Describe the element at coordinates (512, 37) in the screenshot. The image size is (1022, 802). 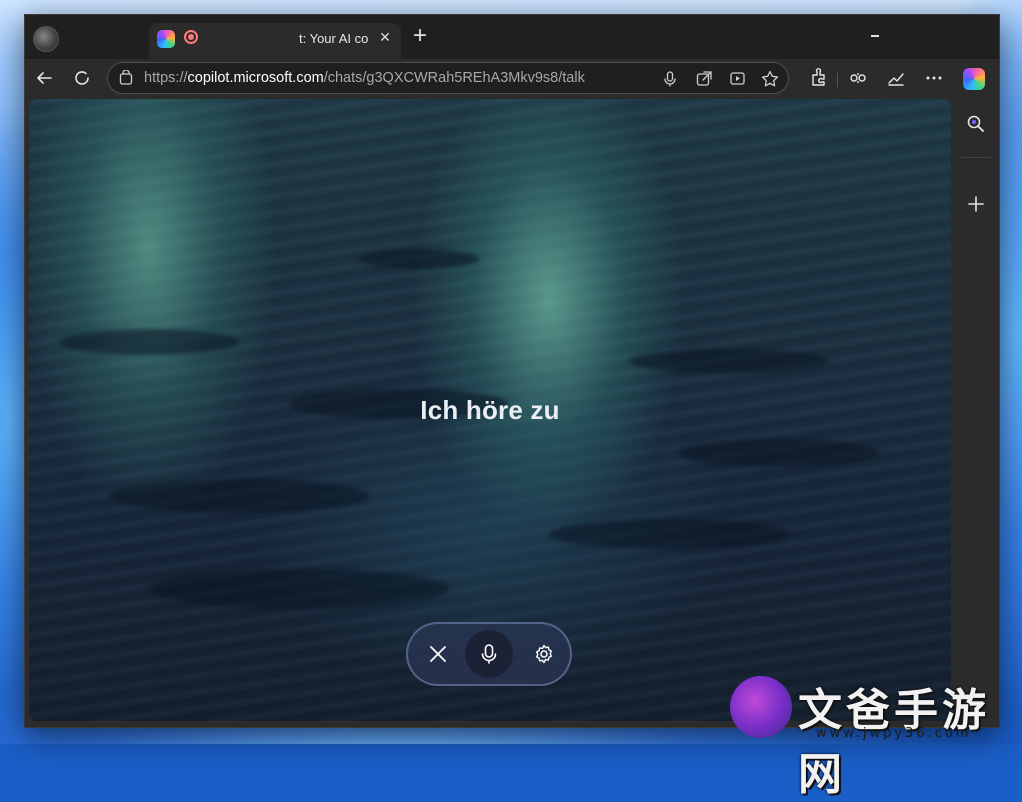
I see `tab-strip: t: Your AI co ✕ +` at that location.